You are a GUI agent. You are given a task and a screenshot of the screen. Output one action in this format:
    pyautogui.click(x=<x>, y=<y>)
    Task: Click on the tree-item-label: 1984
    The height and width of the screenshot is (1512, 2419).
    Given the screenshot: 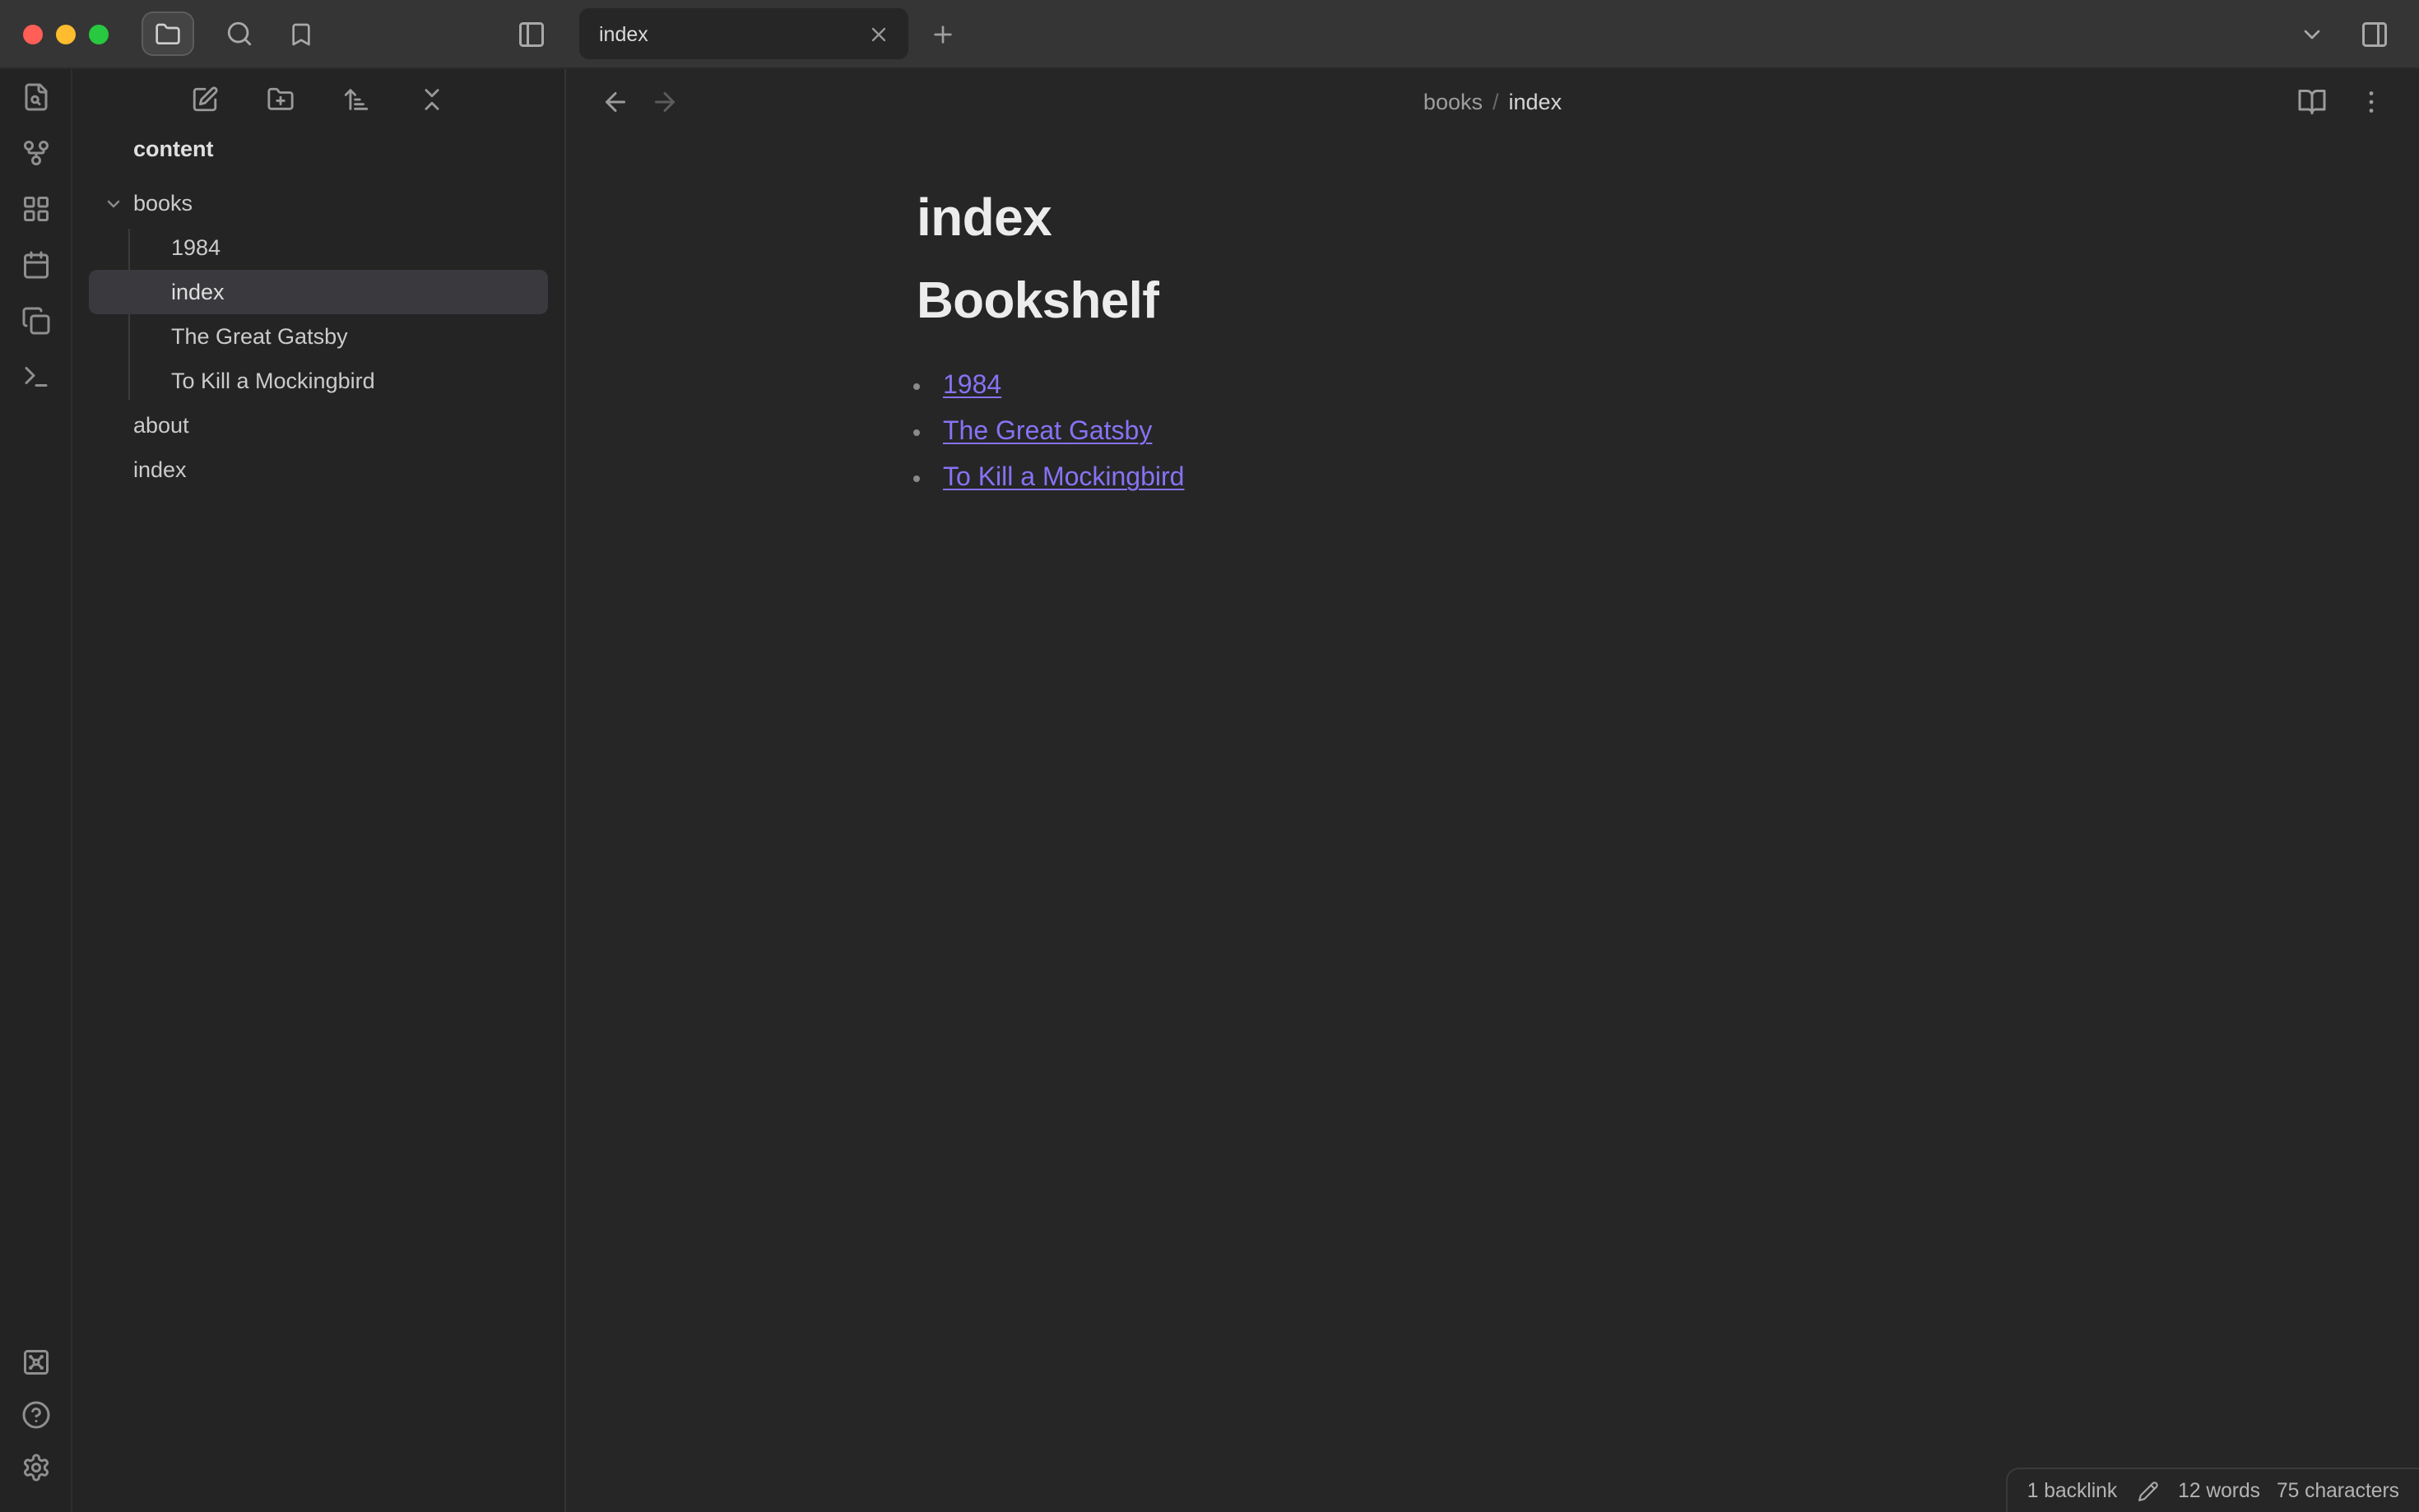 What is the action you would take?
    pyautogui.click(x=196, y=247)
    